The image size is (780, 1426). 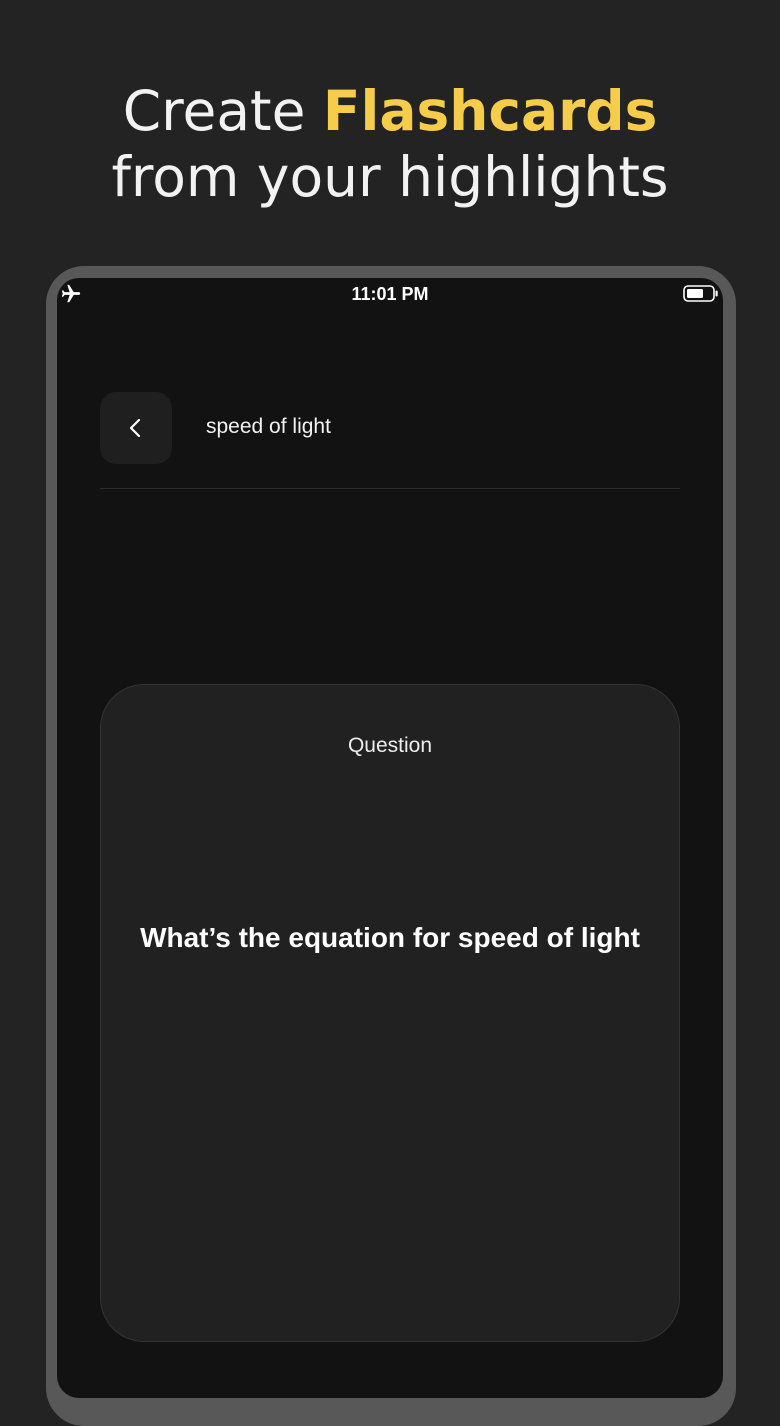 I want to click on header-divider, so click(x=390, y=488).